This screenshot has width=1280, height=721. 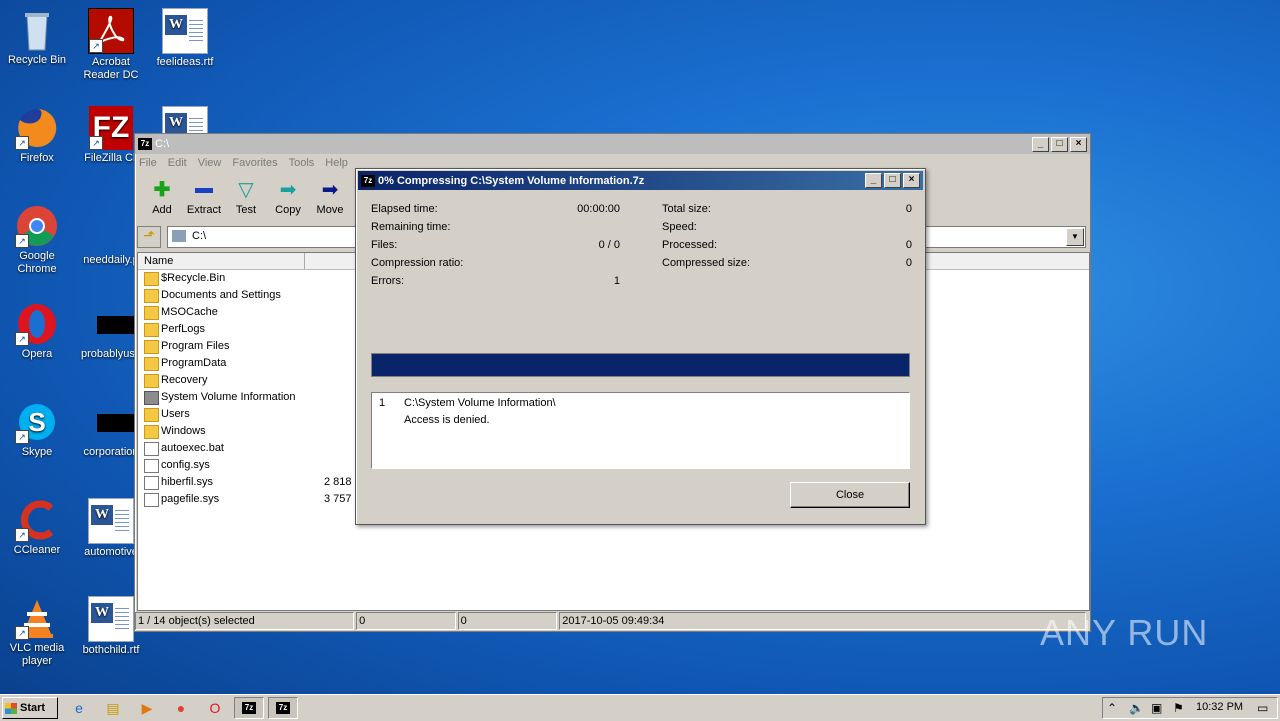 I want to click on volume-icon: 🔈, so click(x=1136, y=708).